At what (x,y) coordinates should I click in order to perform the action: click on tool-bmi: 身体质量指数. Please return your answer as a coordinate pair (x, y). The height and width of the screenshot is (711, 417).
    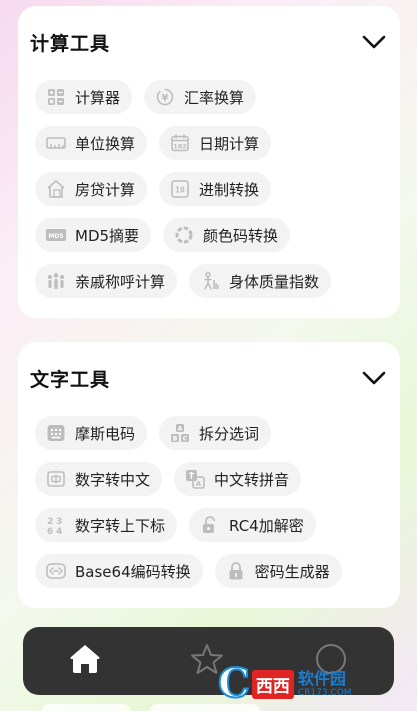
    Looking at the image, I should click on (260, 281).